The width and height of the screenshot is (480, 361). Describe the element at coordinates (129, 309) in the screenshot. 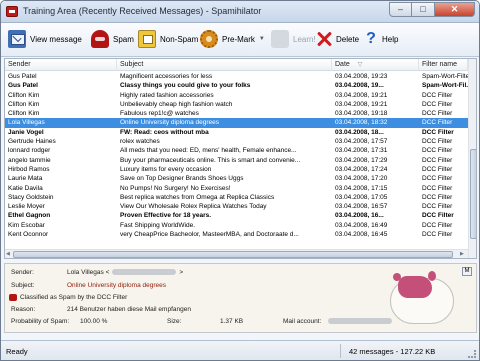

I see `reason-value: 214 Benutzer haben diese Mail empfangen` at that location.